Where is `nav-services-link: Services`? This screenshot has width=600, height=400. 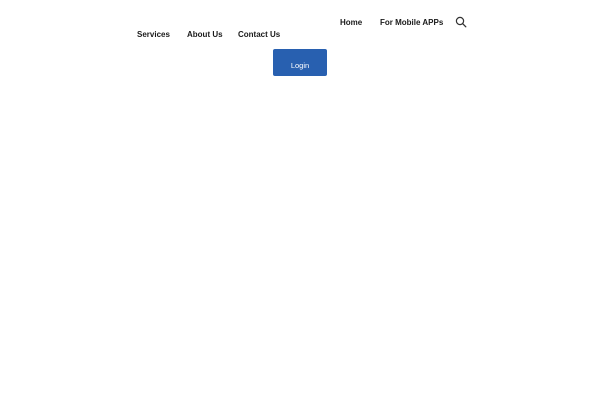 nav-services-link: Services is located at coordinates (153, 35).